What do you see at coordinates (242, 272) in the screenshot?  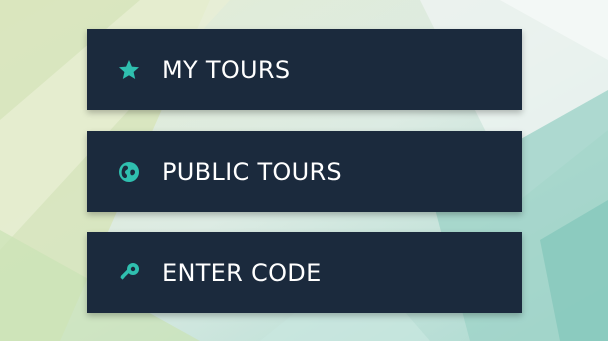 I see `enter-code-label: ENTER CODE` at bounding box center [242, 272].